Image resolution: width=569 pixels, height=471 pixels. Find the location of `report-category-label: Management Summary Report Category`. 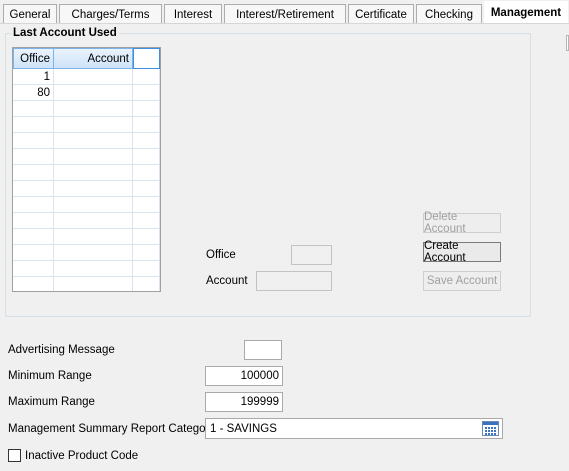

report-category-label: Management Summary Report Category is located at coordinates (112, 429).